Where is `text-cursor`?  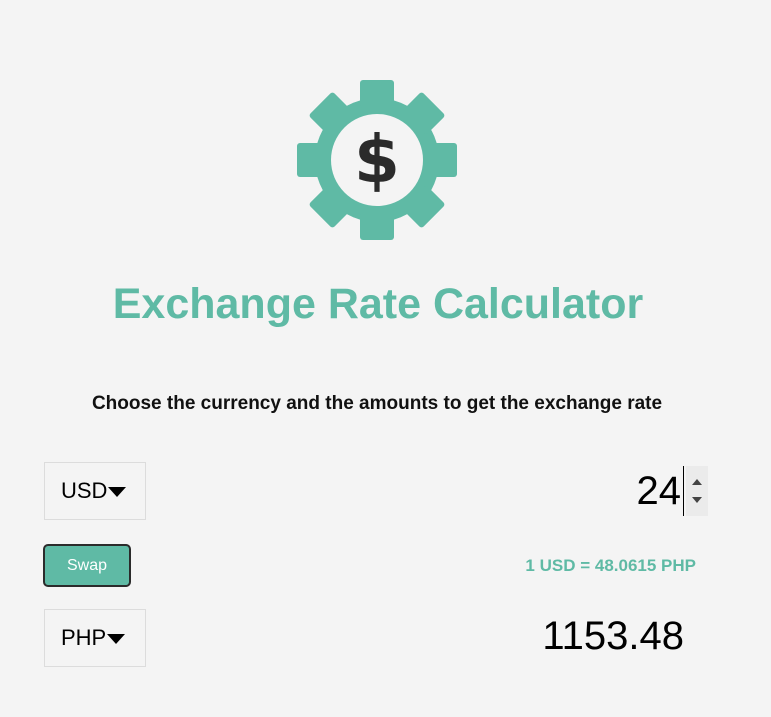 text-cursor is located at coordinates (683, 491).